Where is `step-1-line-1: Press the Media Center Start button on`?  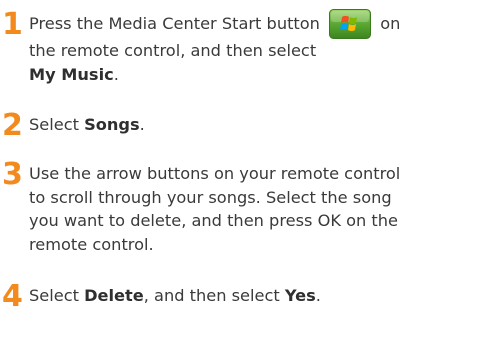
step-1-line-1: Press the Media Center Start button on is located at coordinates (263, 24).